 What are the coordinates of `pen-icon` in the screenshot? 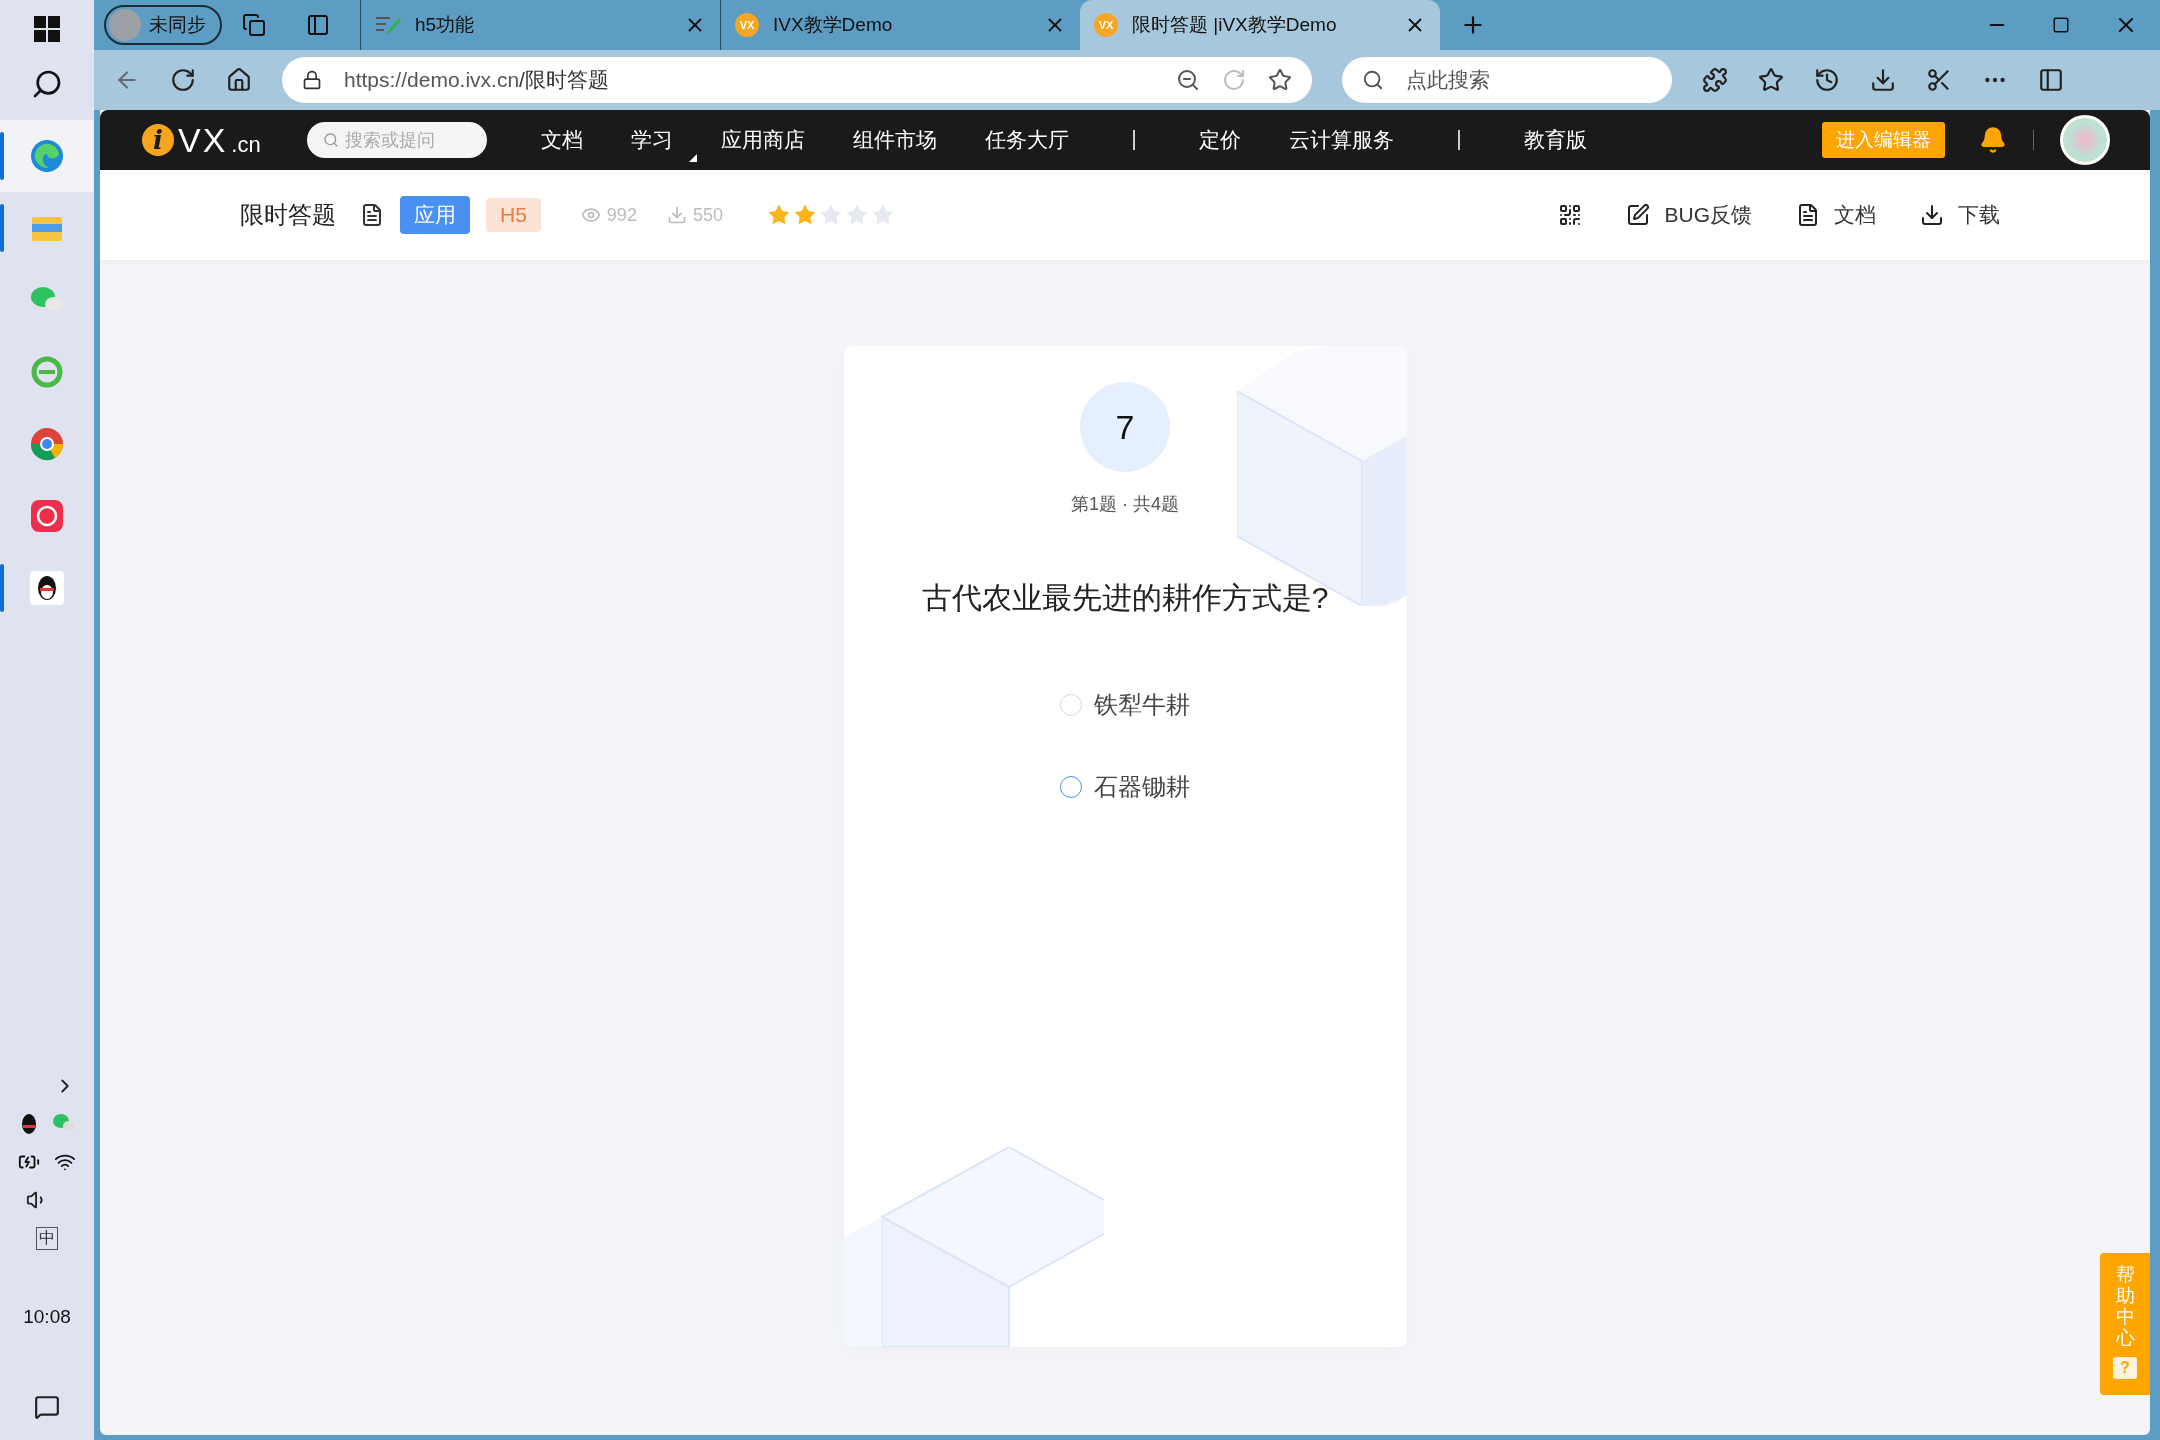 It's located at (388, 25).